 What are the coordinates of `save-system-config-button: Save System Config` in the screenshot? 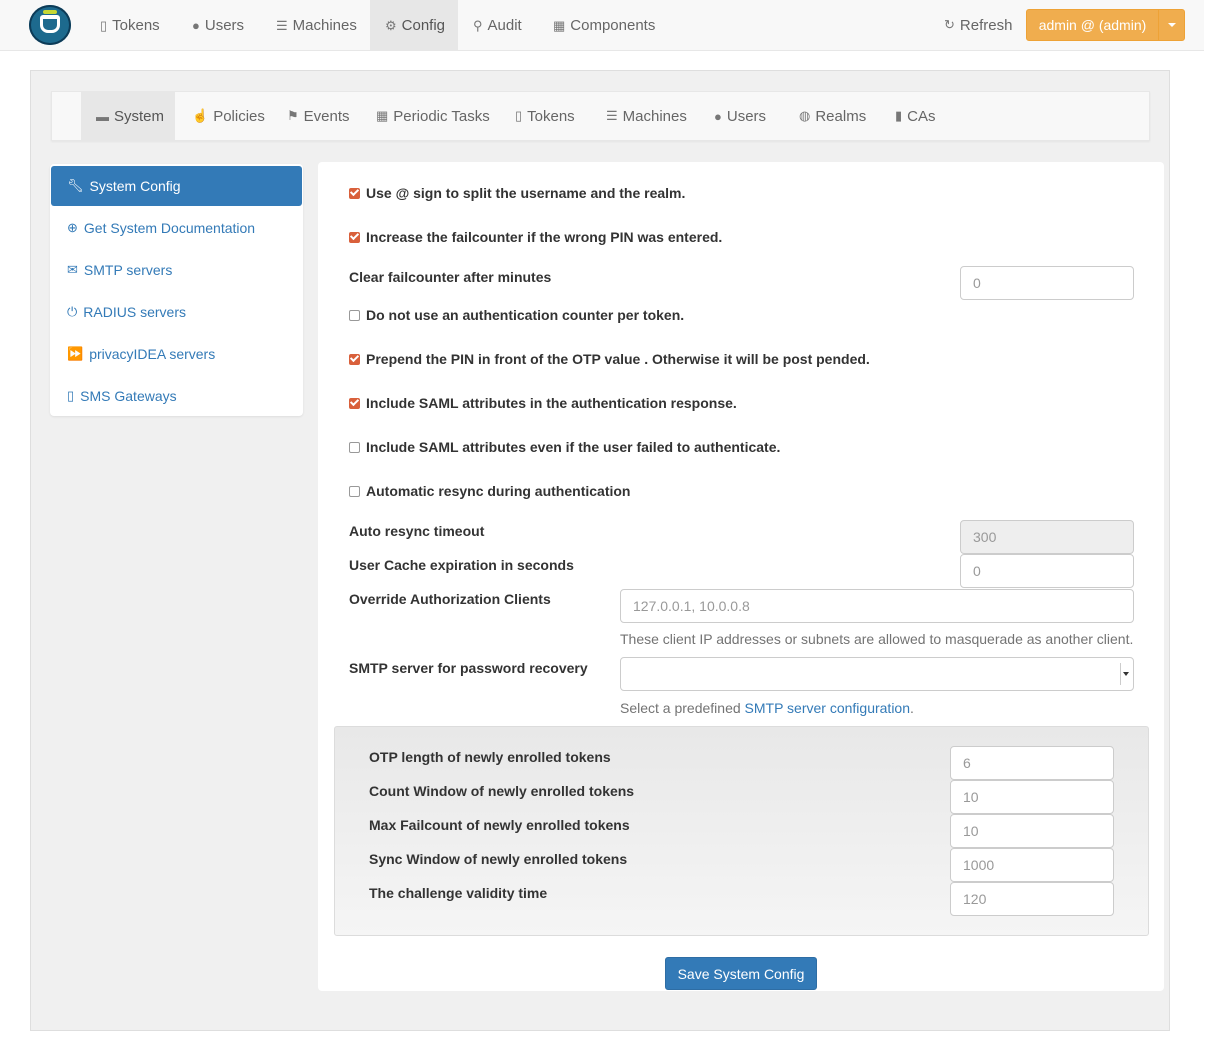 It's located at (741, 973).